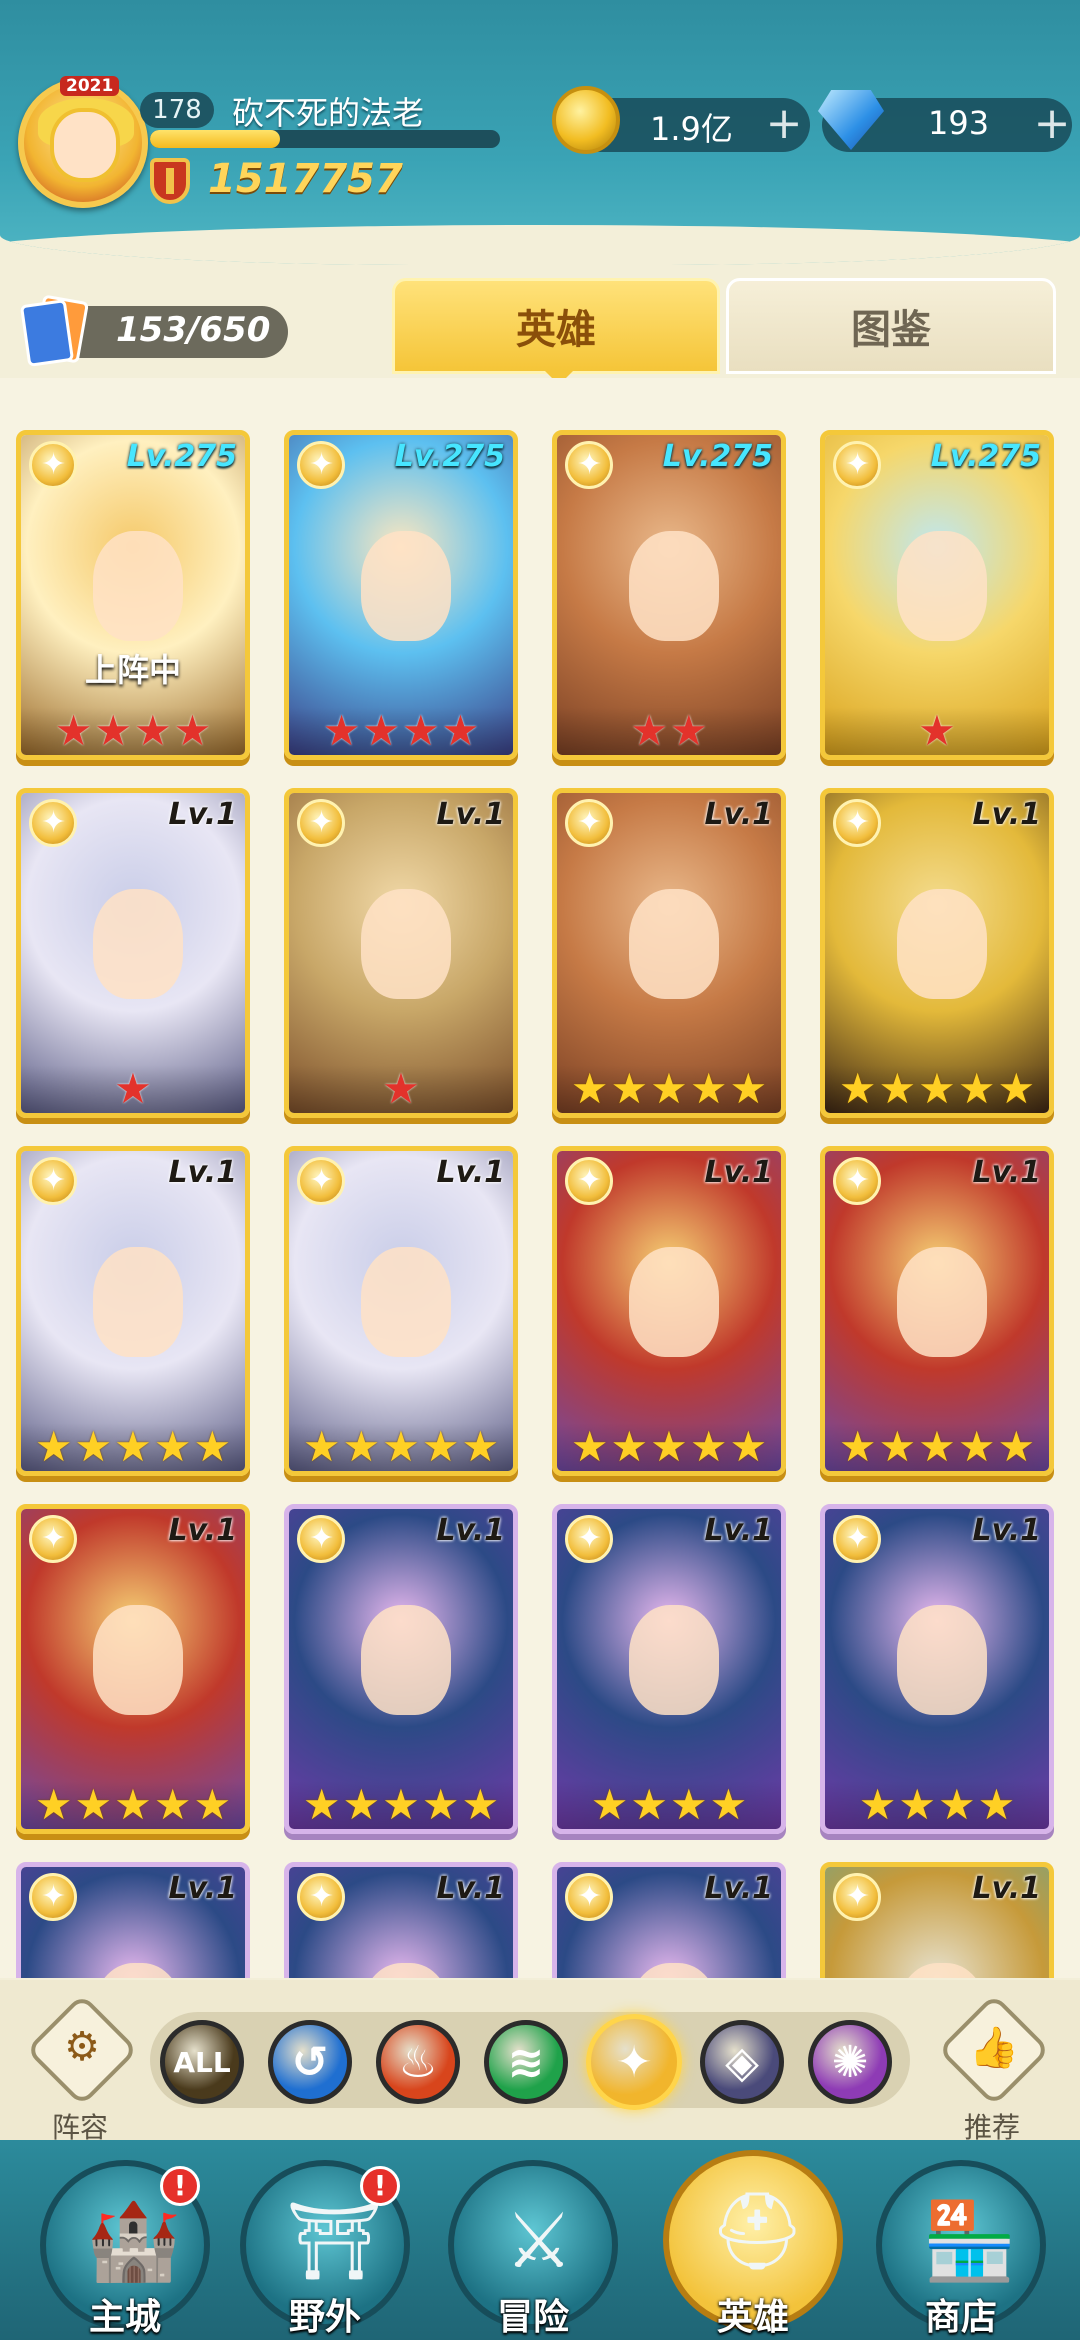 This screenshot has height=2340, width=1080. I want to click on add-gems-button: +, so click(1052, 124).